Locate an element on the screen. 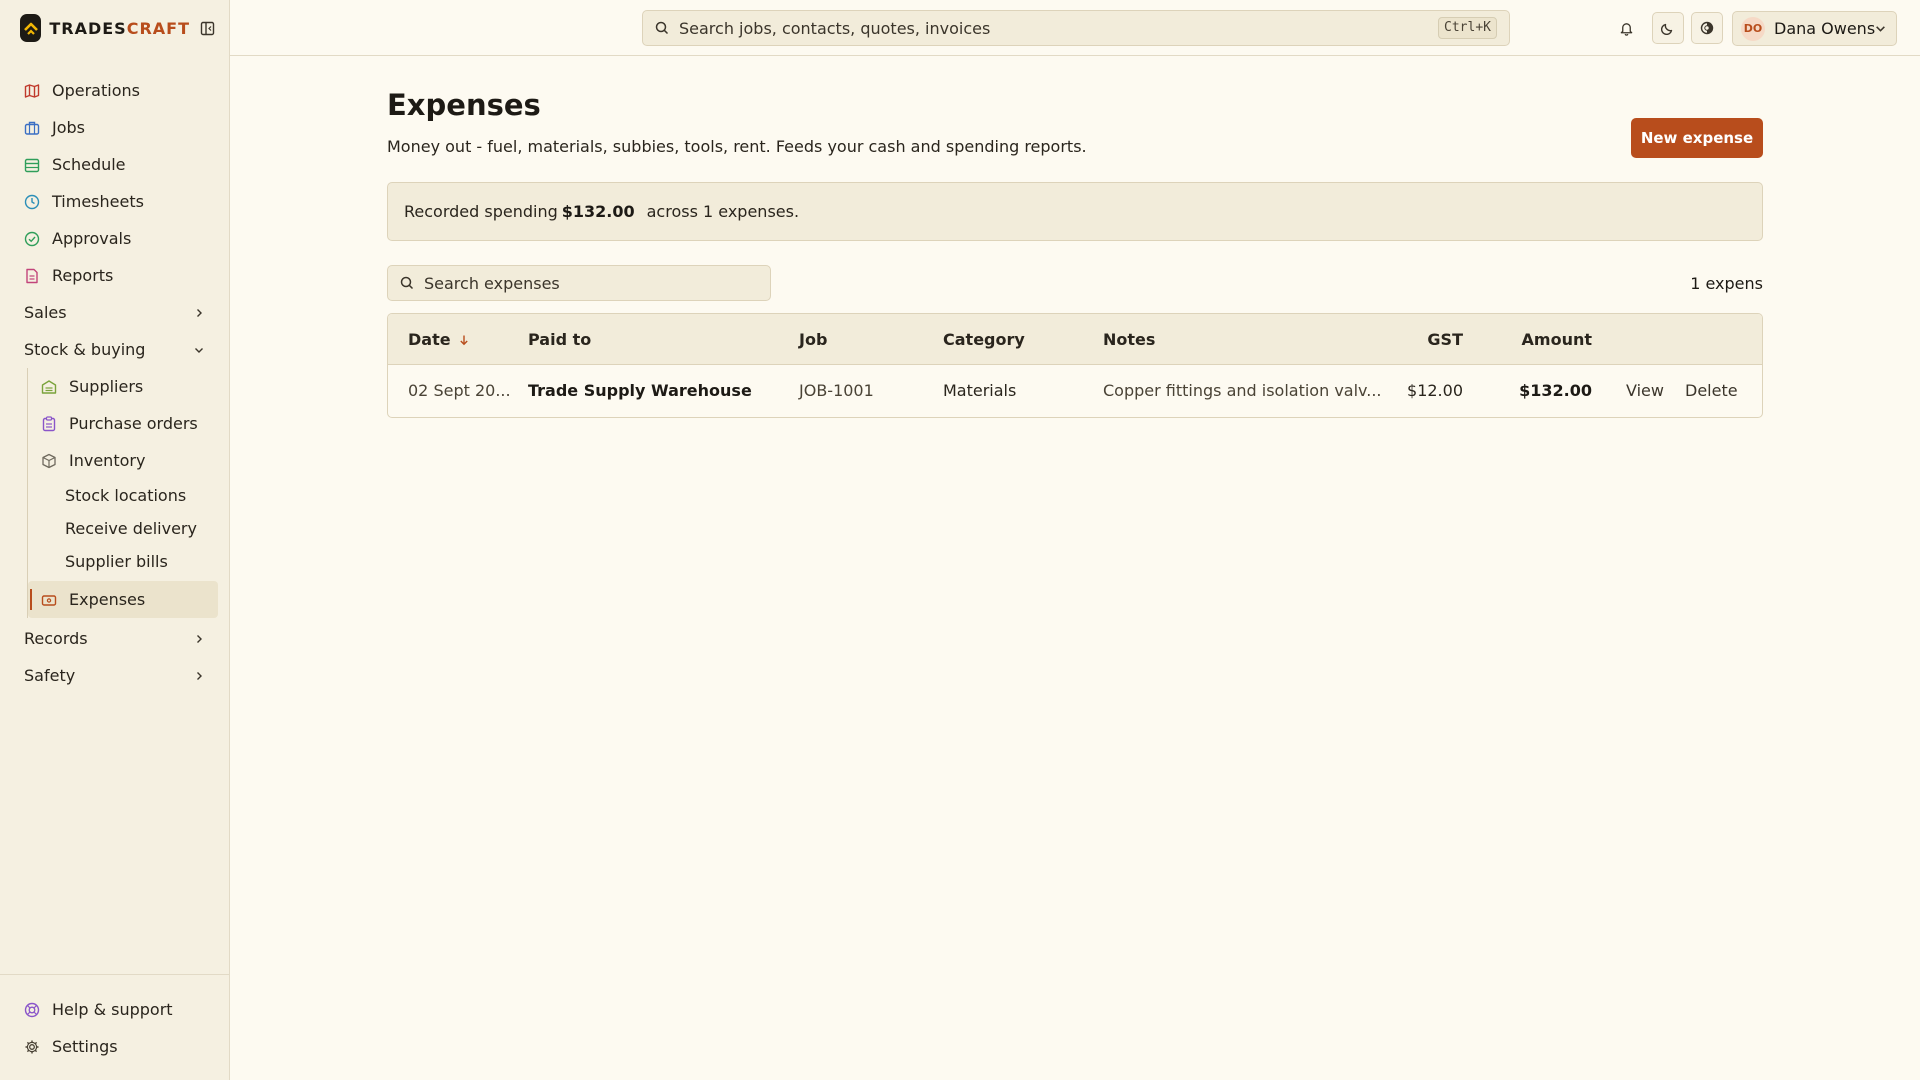 This screenshot has width=1920, height=1080. sidebar-item-inventory: Inventory is located at coordinates (129, 460).